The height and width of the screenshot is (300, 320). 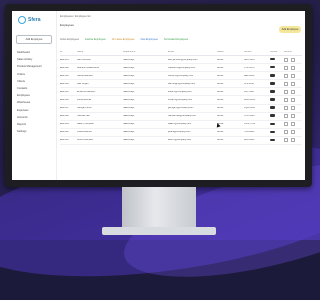 What do you see at coordinates (85, 132) in the screenshot?
I see `table-cell: Julia Anderson` at bounding box center [85, 132].